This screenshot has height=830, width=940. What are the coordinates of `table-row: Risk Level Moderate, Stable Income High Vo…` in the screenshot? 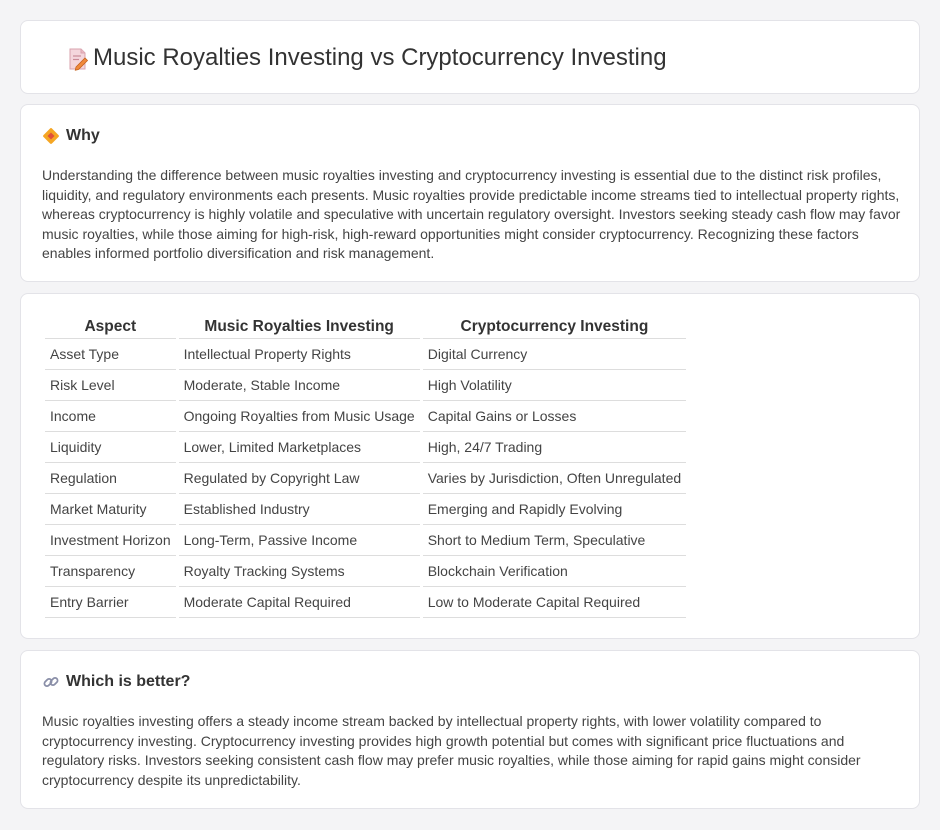 It's located at (366, 385).